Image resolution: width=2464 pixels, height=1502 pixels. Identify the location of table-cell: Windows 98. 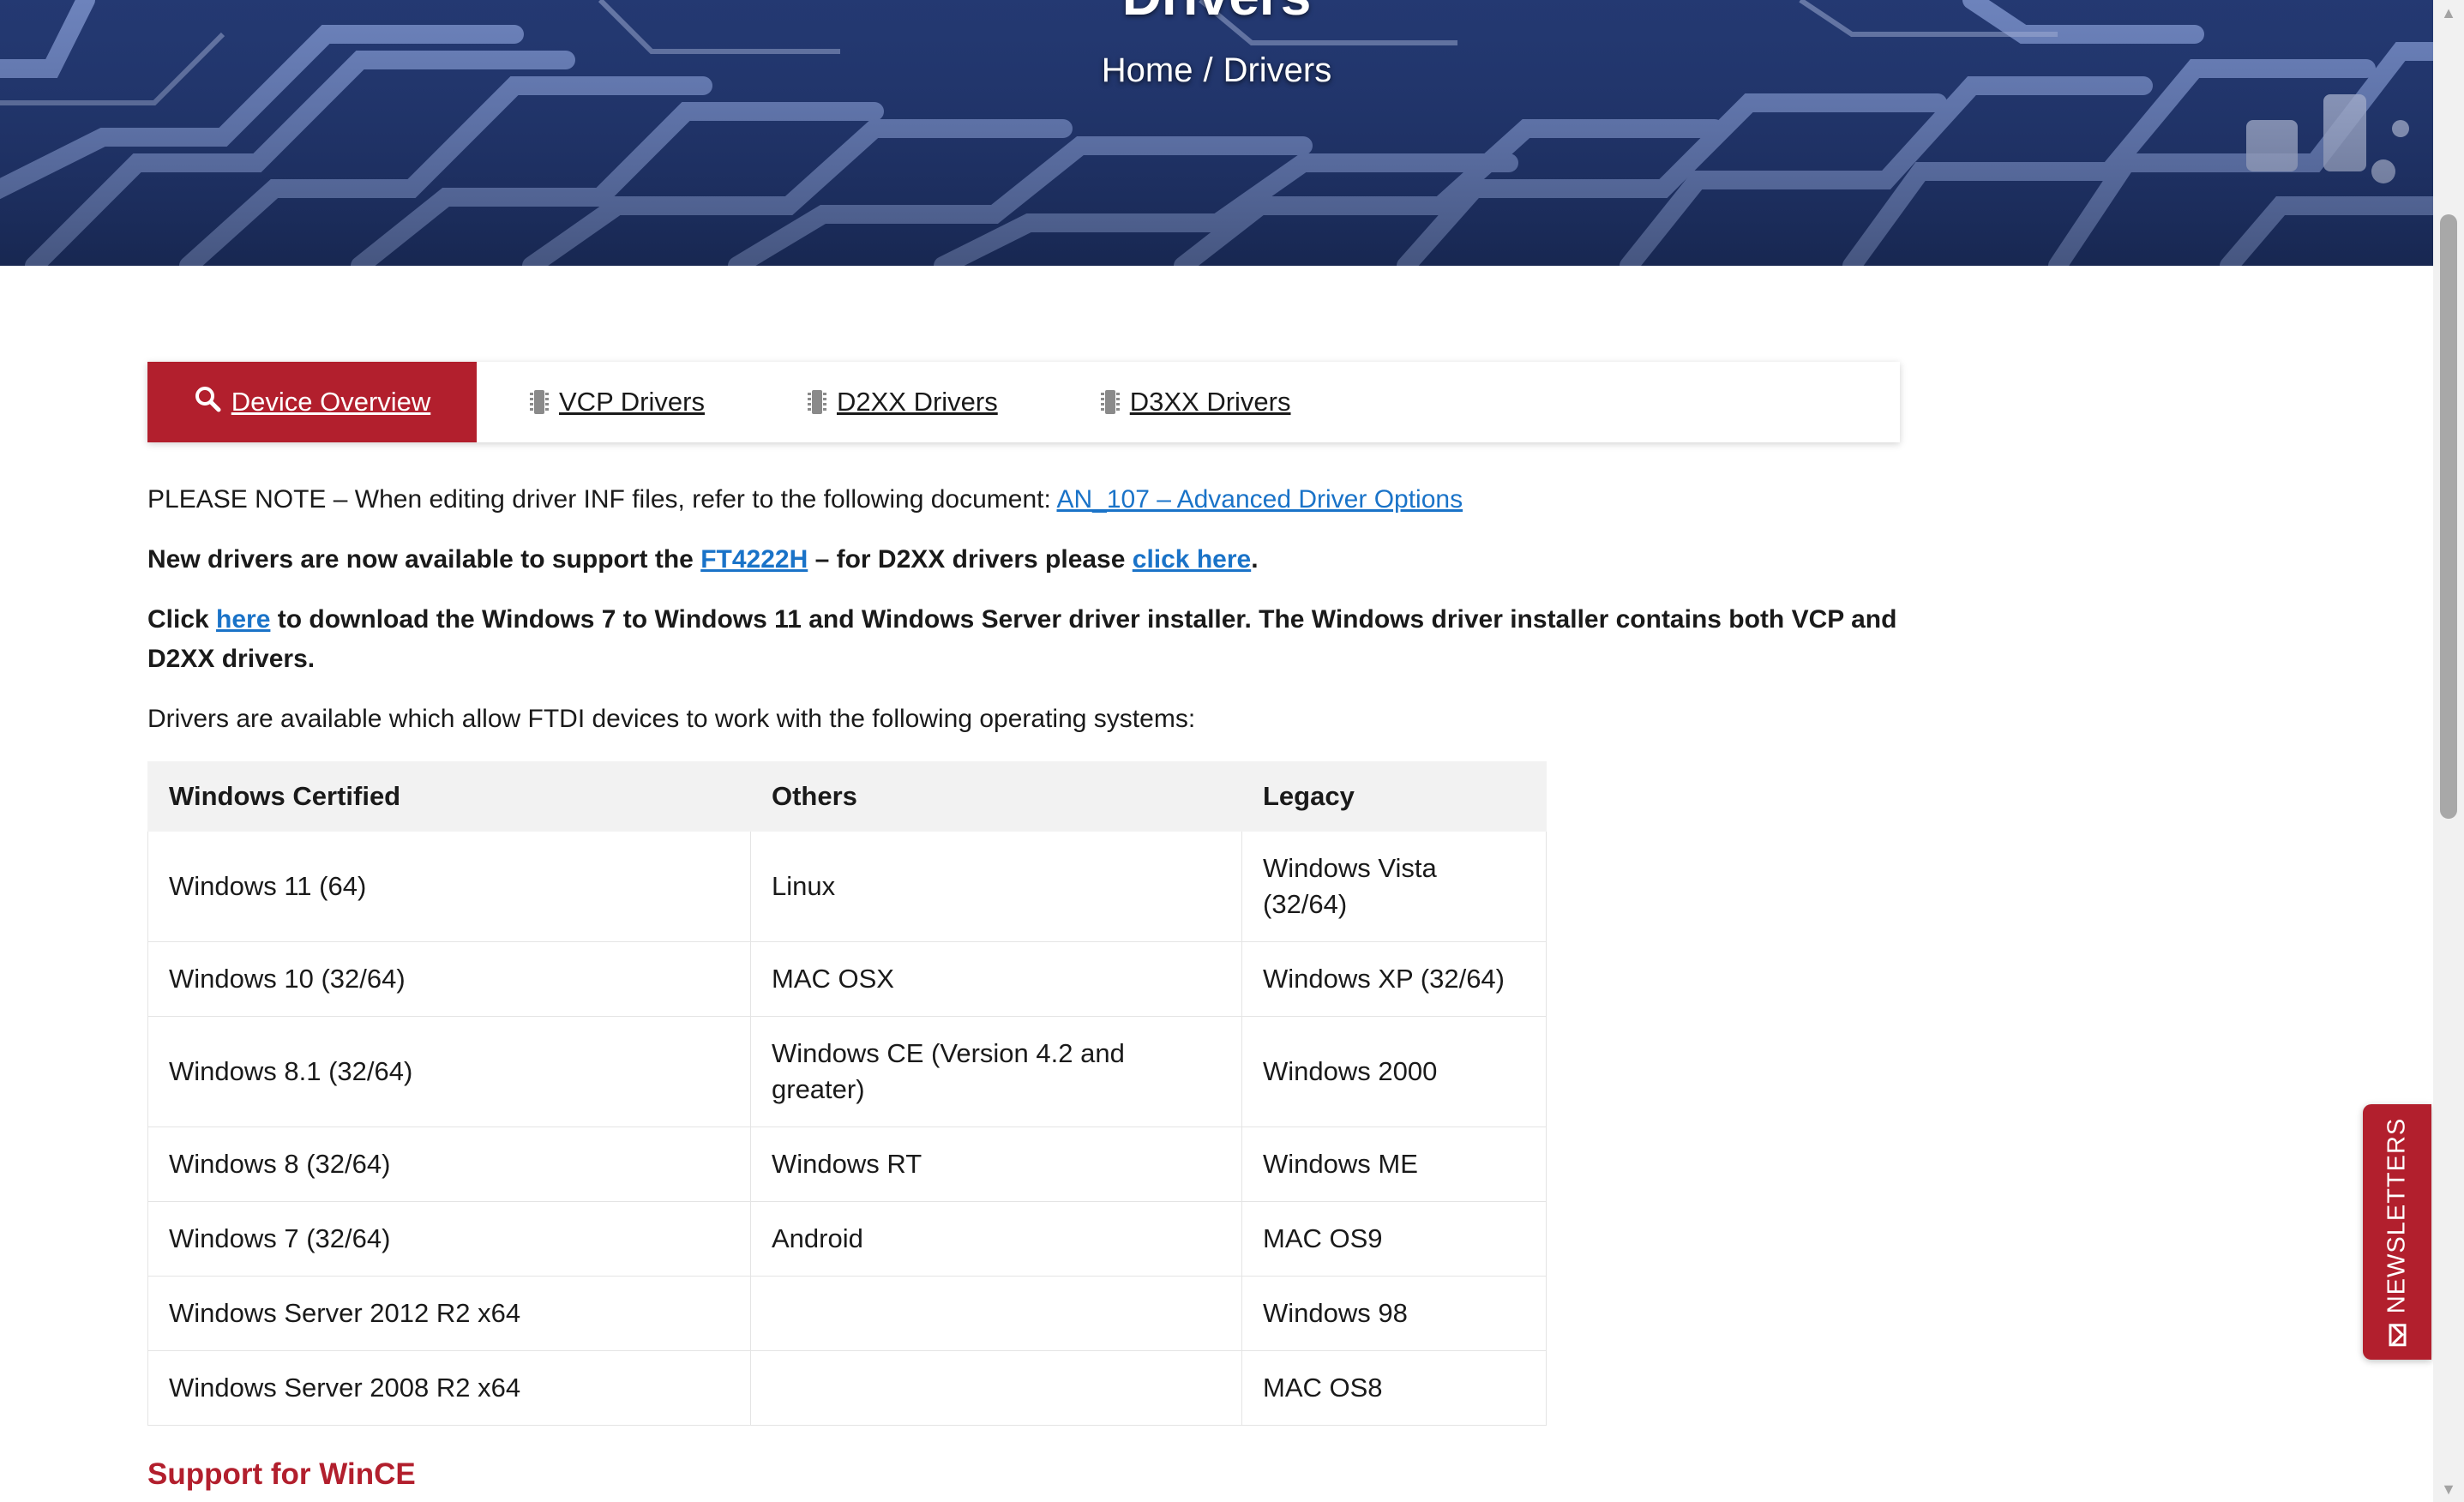
(1394, 1313).